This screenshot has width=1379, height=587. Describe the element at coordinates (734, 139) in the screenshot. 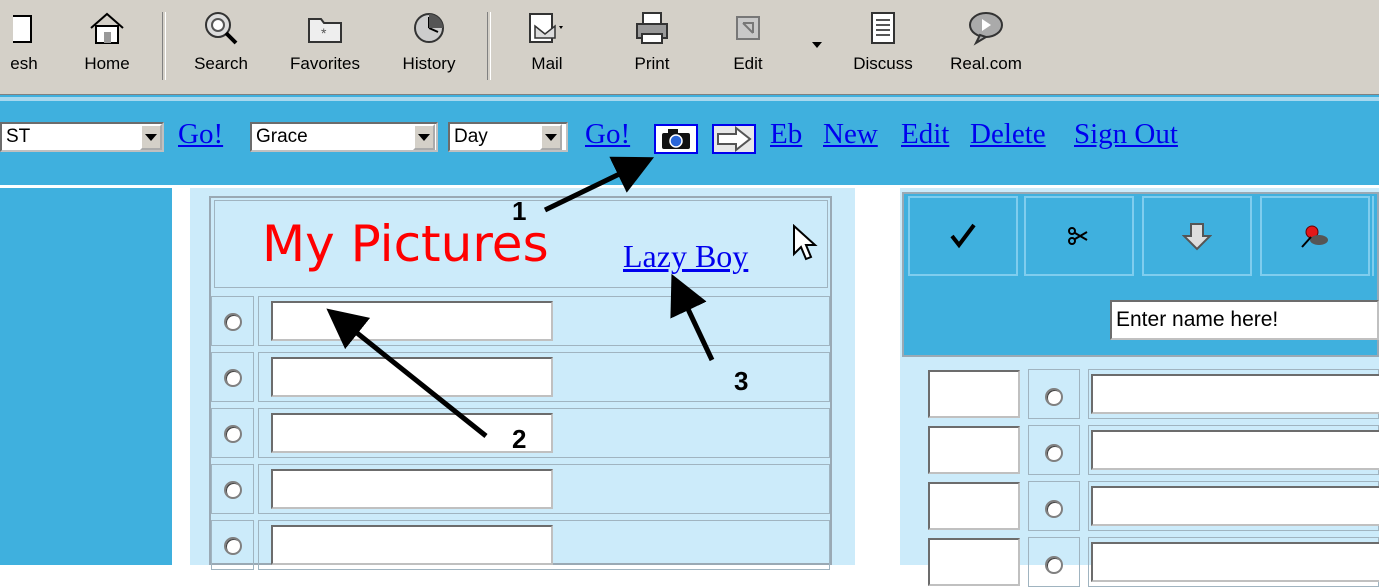

I see `forward-arrow-icon` at that location.